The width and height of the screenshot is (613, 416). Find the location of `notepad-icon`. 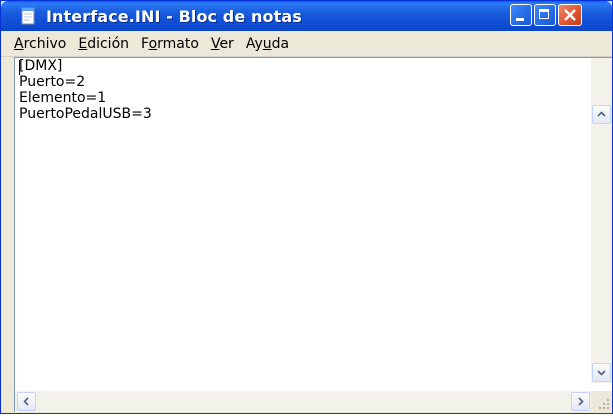

notepad-icon is located at coordinates (28, 16).